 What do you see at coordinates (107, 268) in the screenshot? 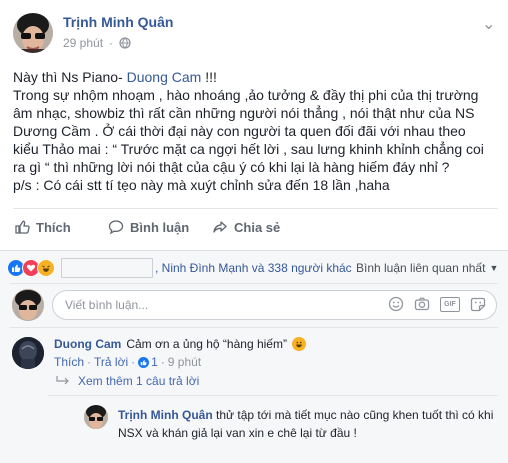
I see `redacted-name-box` at bounding box center [107, 268].